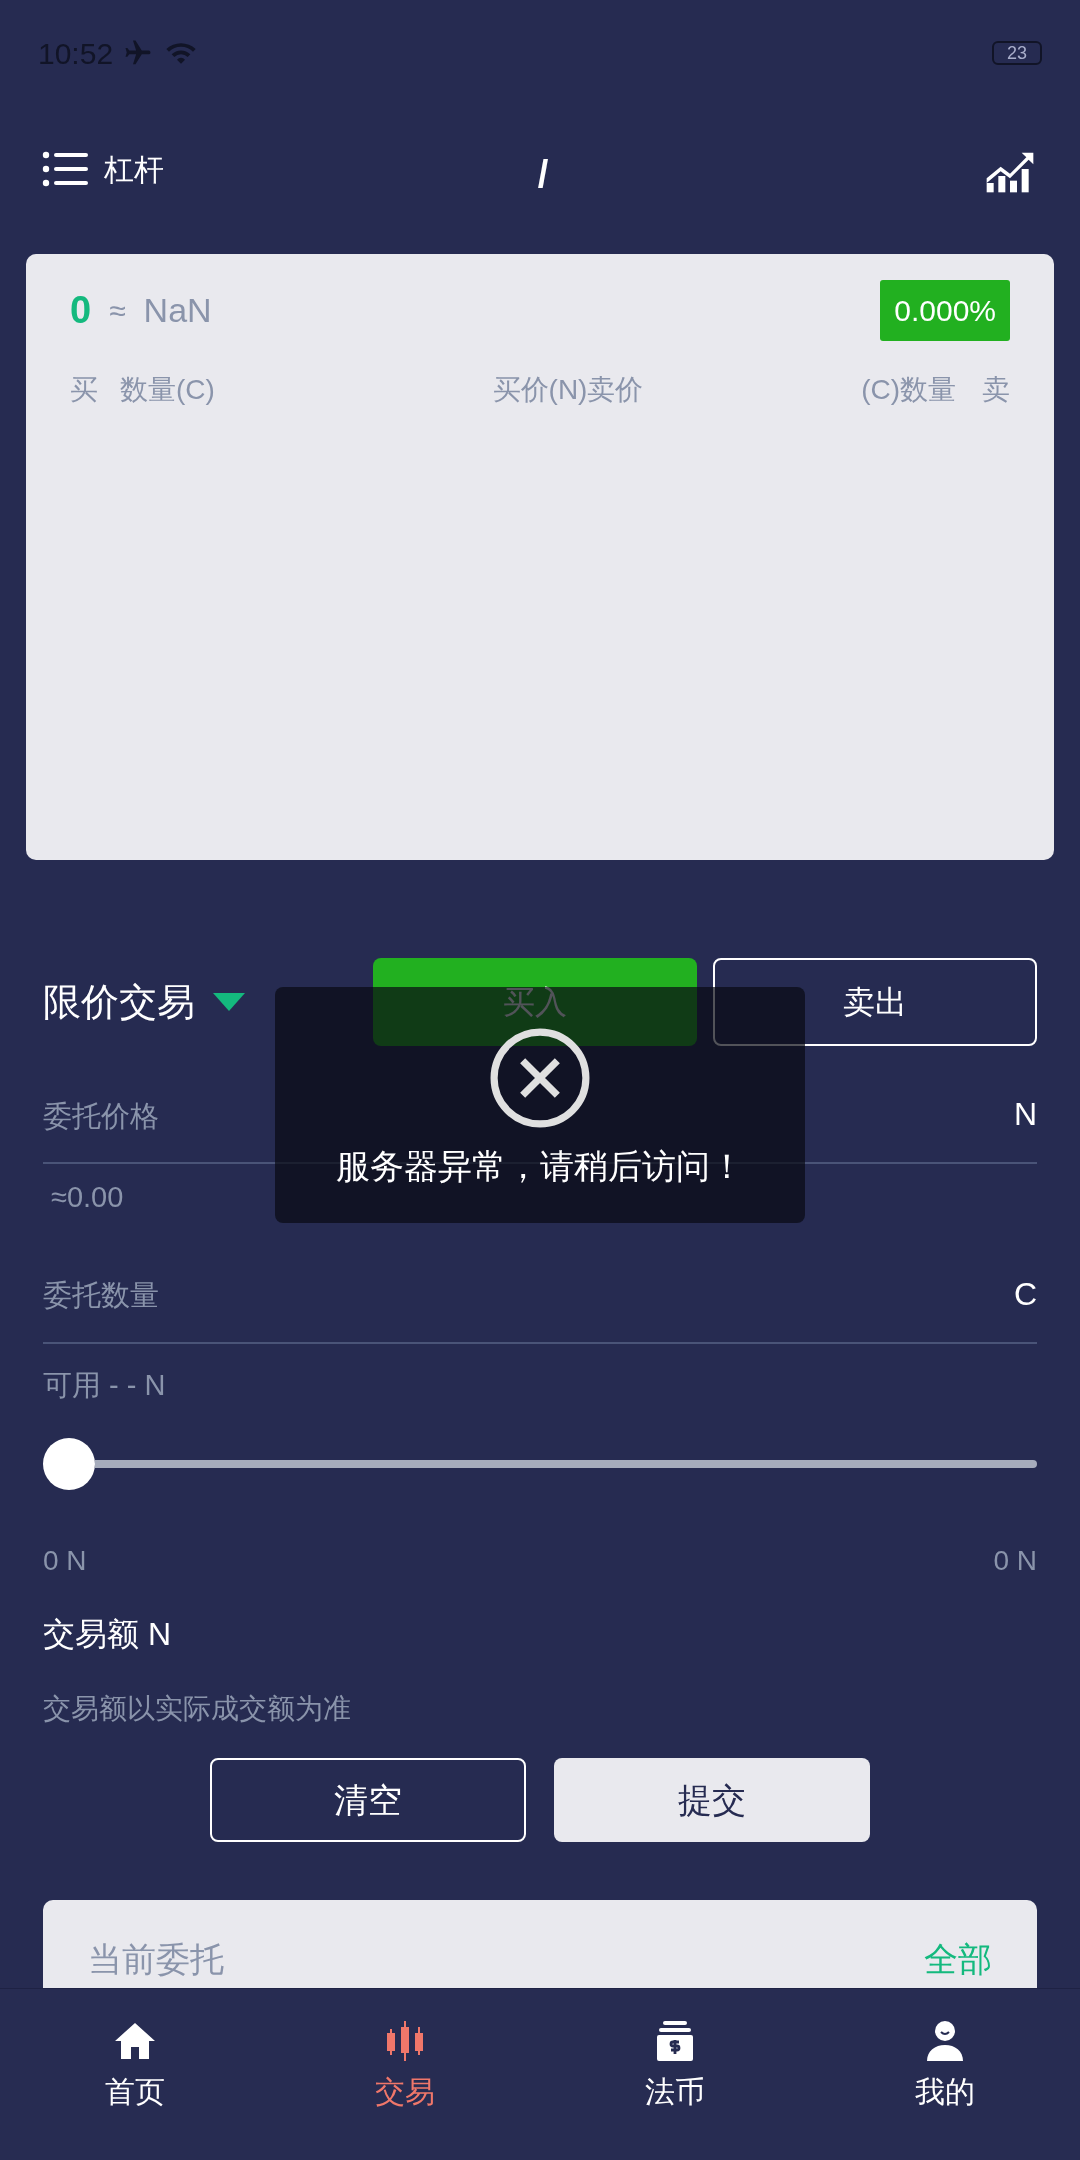 This screenshot has width=1080, height=2160. Describe the element at coordinates (540, 1078) in the screenshot. I see `close-circle-icon` at that location.